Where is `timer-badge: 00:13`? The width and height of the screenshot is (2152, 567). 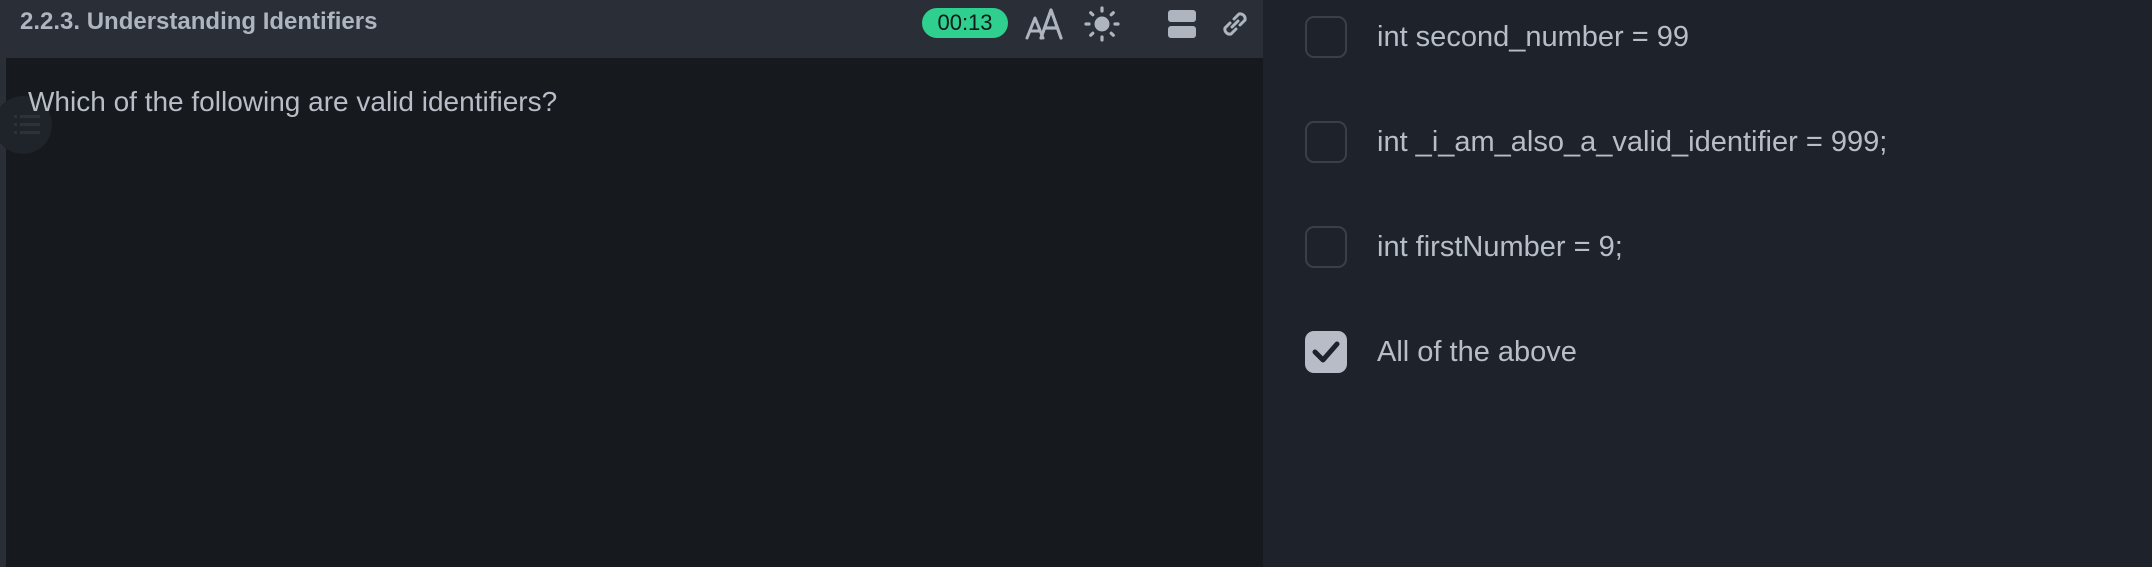 timer-badge: 00:13 is located at coordinates (965, 23).